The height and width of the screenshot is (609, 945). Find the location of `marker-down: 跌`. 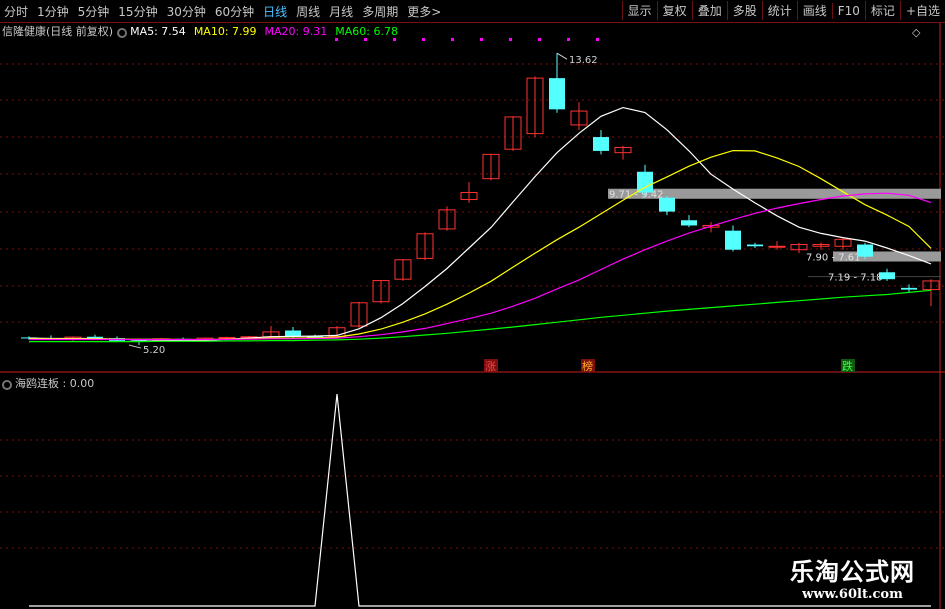

marker-down: 跌 is located at coordinates (847, 366).